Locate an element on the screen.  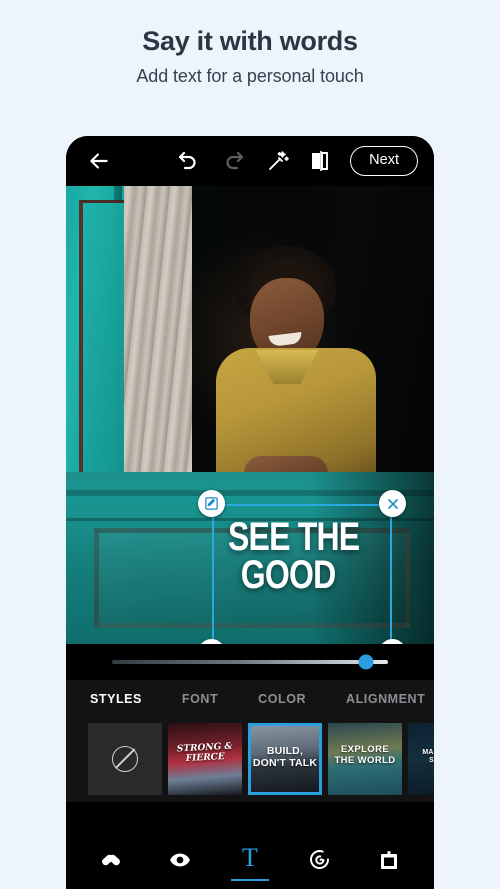
text-t-icon: T is located at coordinates (250, 857).